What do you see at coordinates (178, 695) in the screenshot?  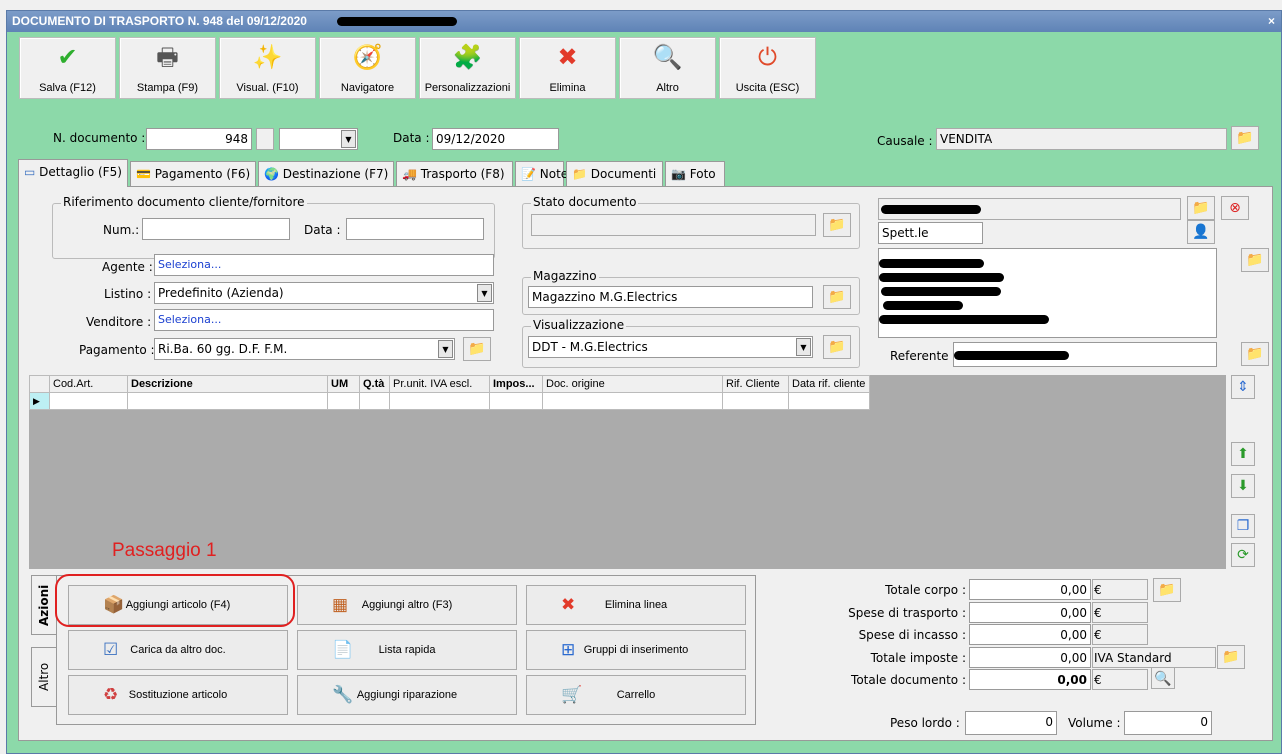 I see `action-sostituzione-articolo: ♻ Sostituzione articolo` at bounding box center [178, 695].